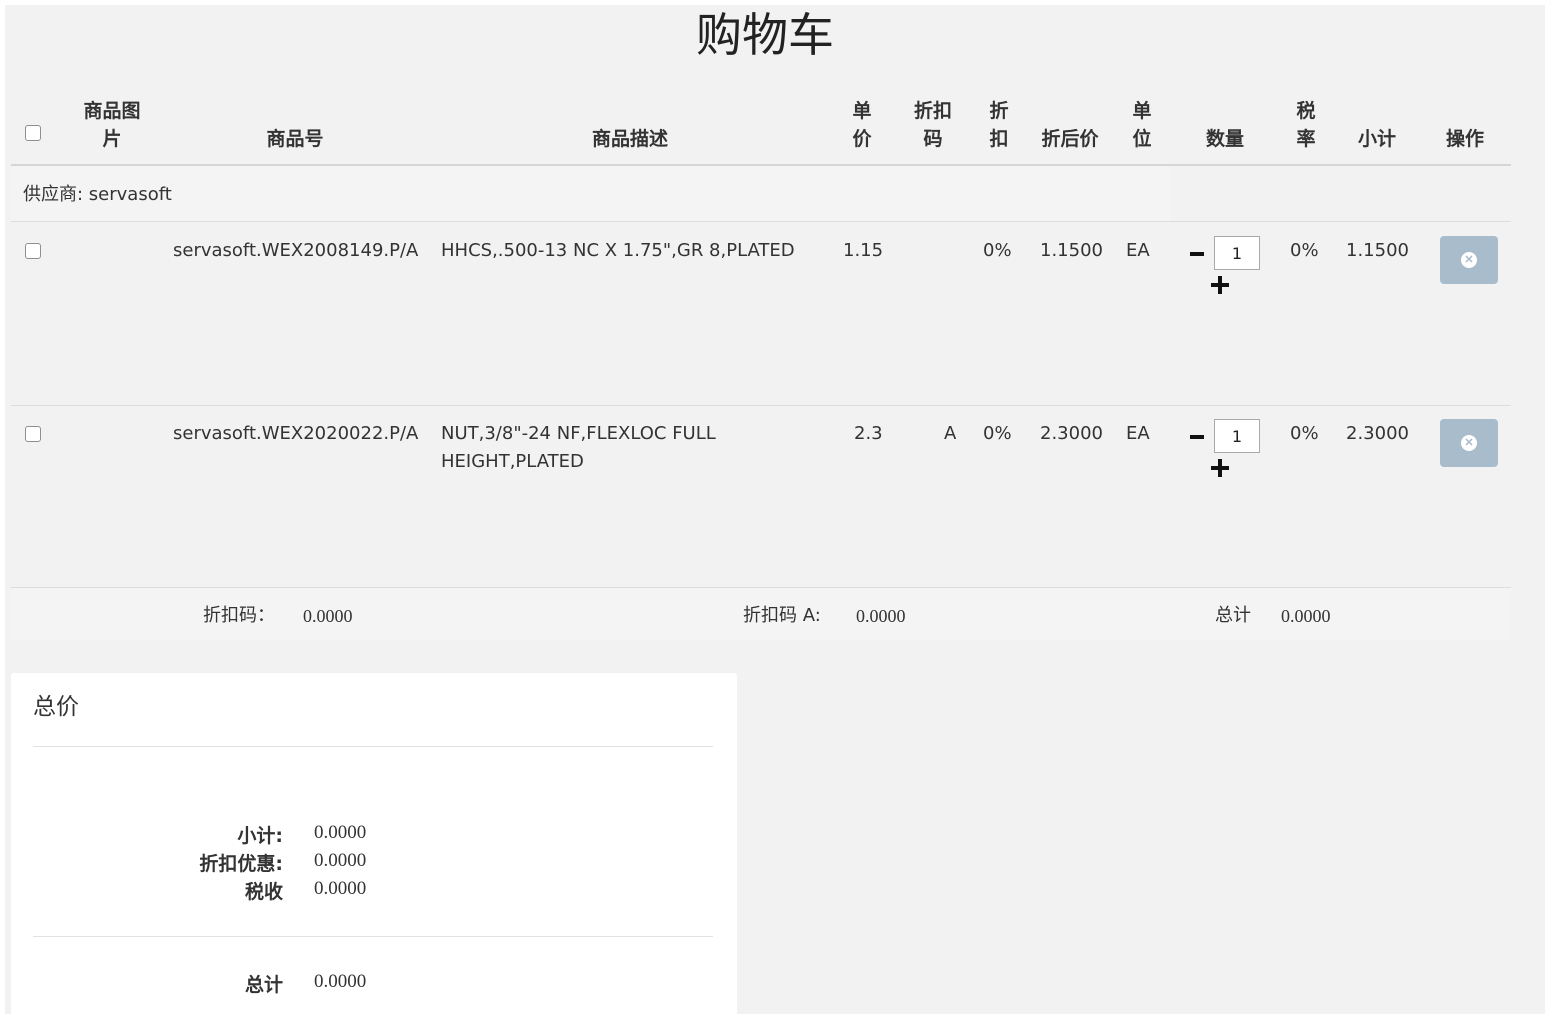 The height and width of the screenshot is (1019, 1550). What do you see at coordinates (340, 860) in the screenshot?
I see `summary-discount-value: 0.0000` at bounding box center [340, 860].